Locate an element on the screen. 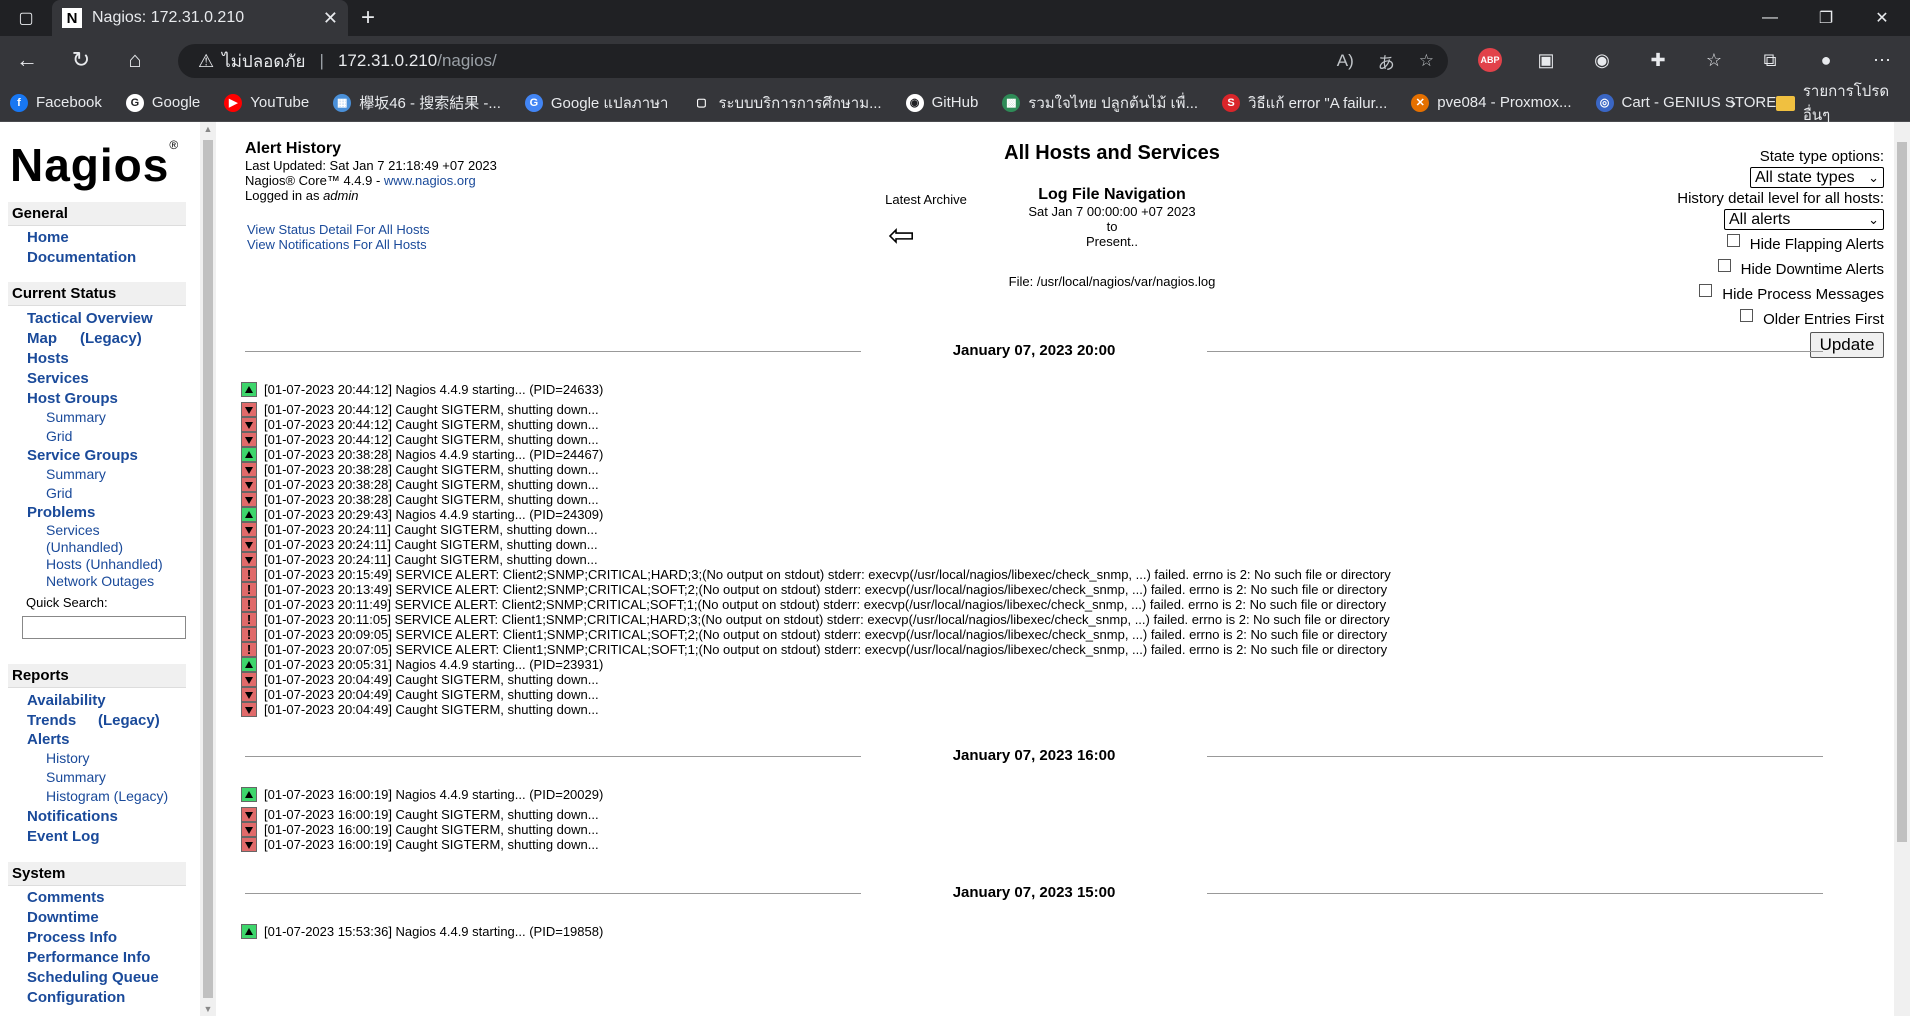 Image resolution: width=1910 pixels, height=1016 pixels. extension-icon: ▣ is located at coordinates (1546, 60).